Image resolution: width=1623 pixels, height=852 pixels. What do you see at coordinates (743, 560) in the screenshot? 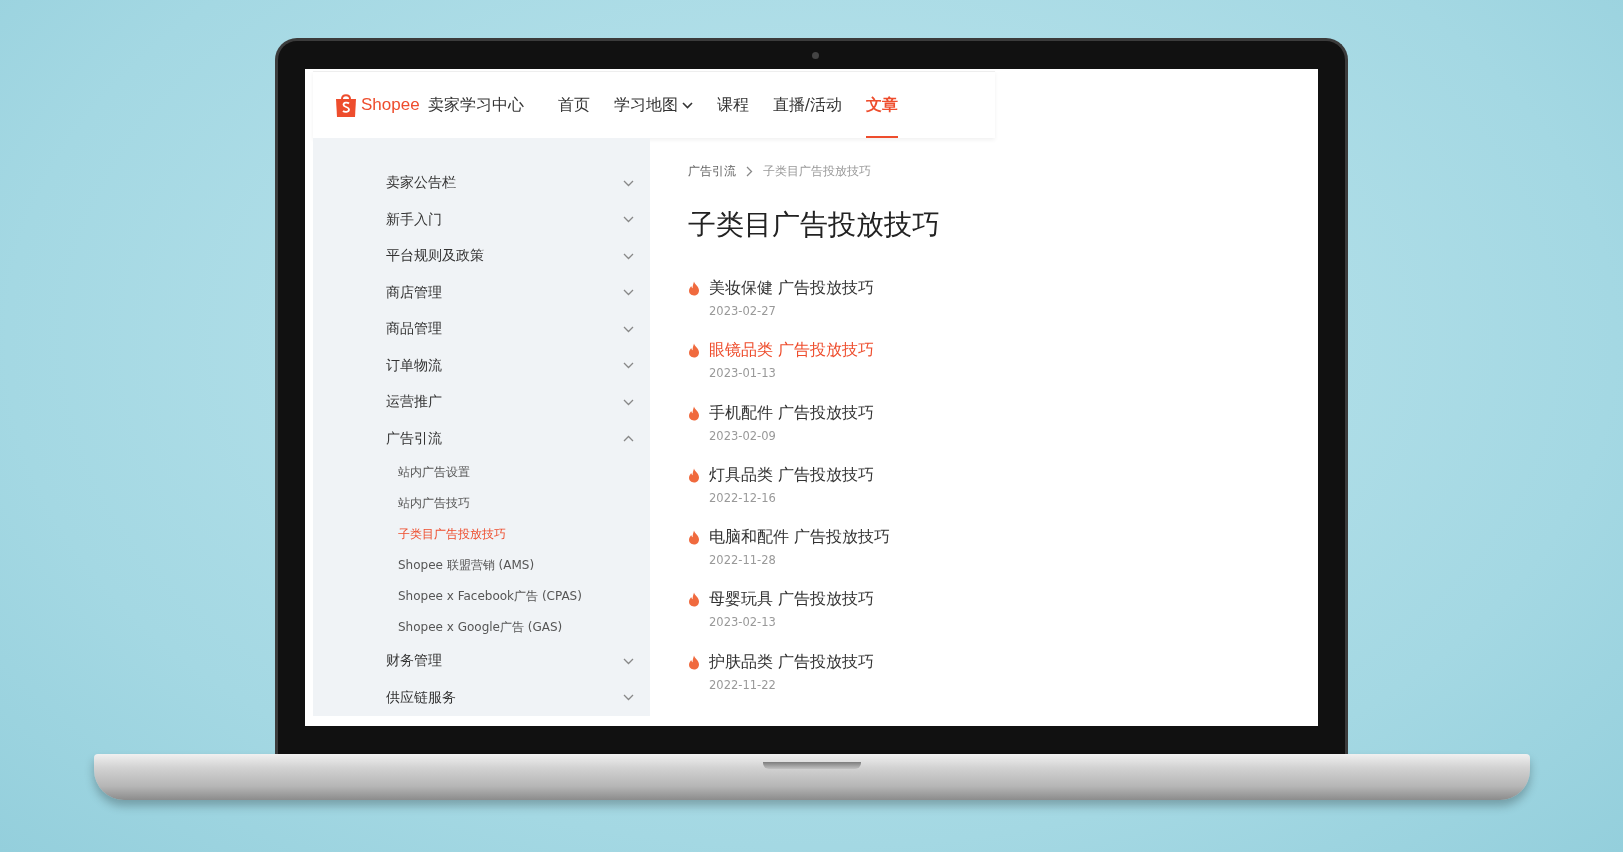
I see `article-date: 2022-11-28` at bounding box center [743, 560].